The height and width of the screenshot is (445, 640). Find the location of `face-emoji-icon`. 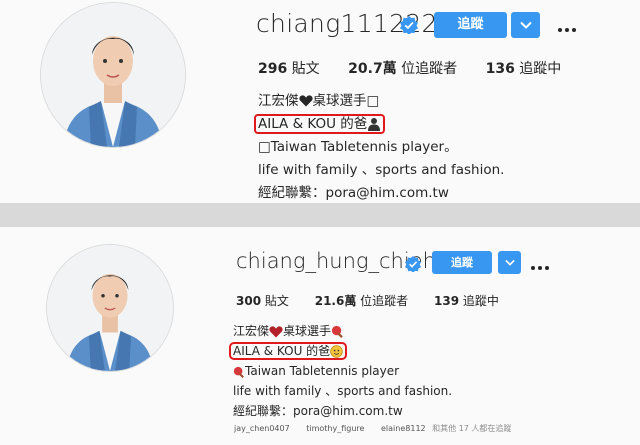

face-emoji-icon is located at coordinates (336, 351).